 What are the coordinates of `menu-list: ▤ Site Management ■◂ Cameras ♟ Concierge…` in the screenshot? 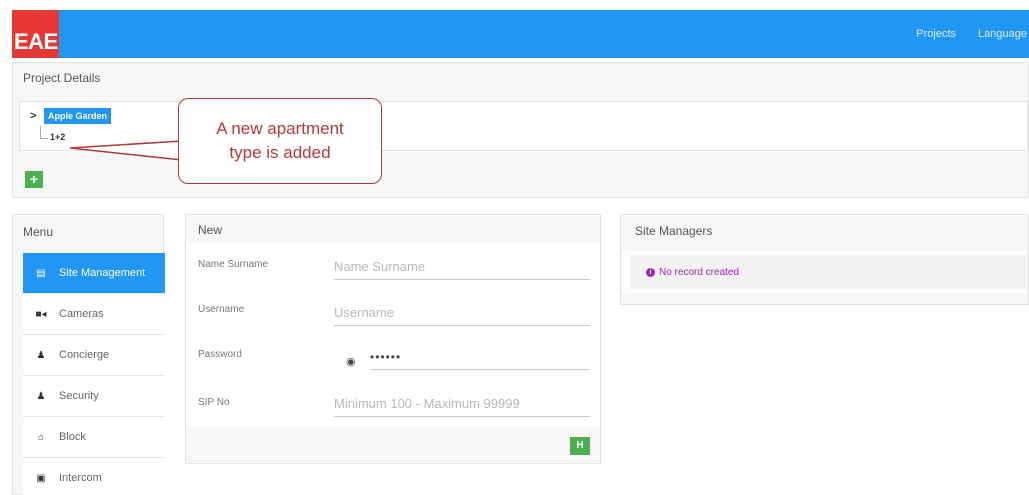 It's located at (94, 374).